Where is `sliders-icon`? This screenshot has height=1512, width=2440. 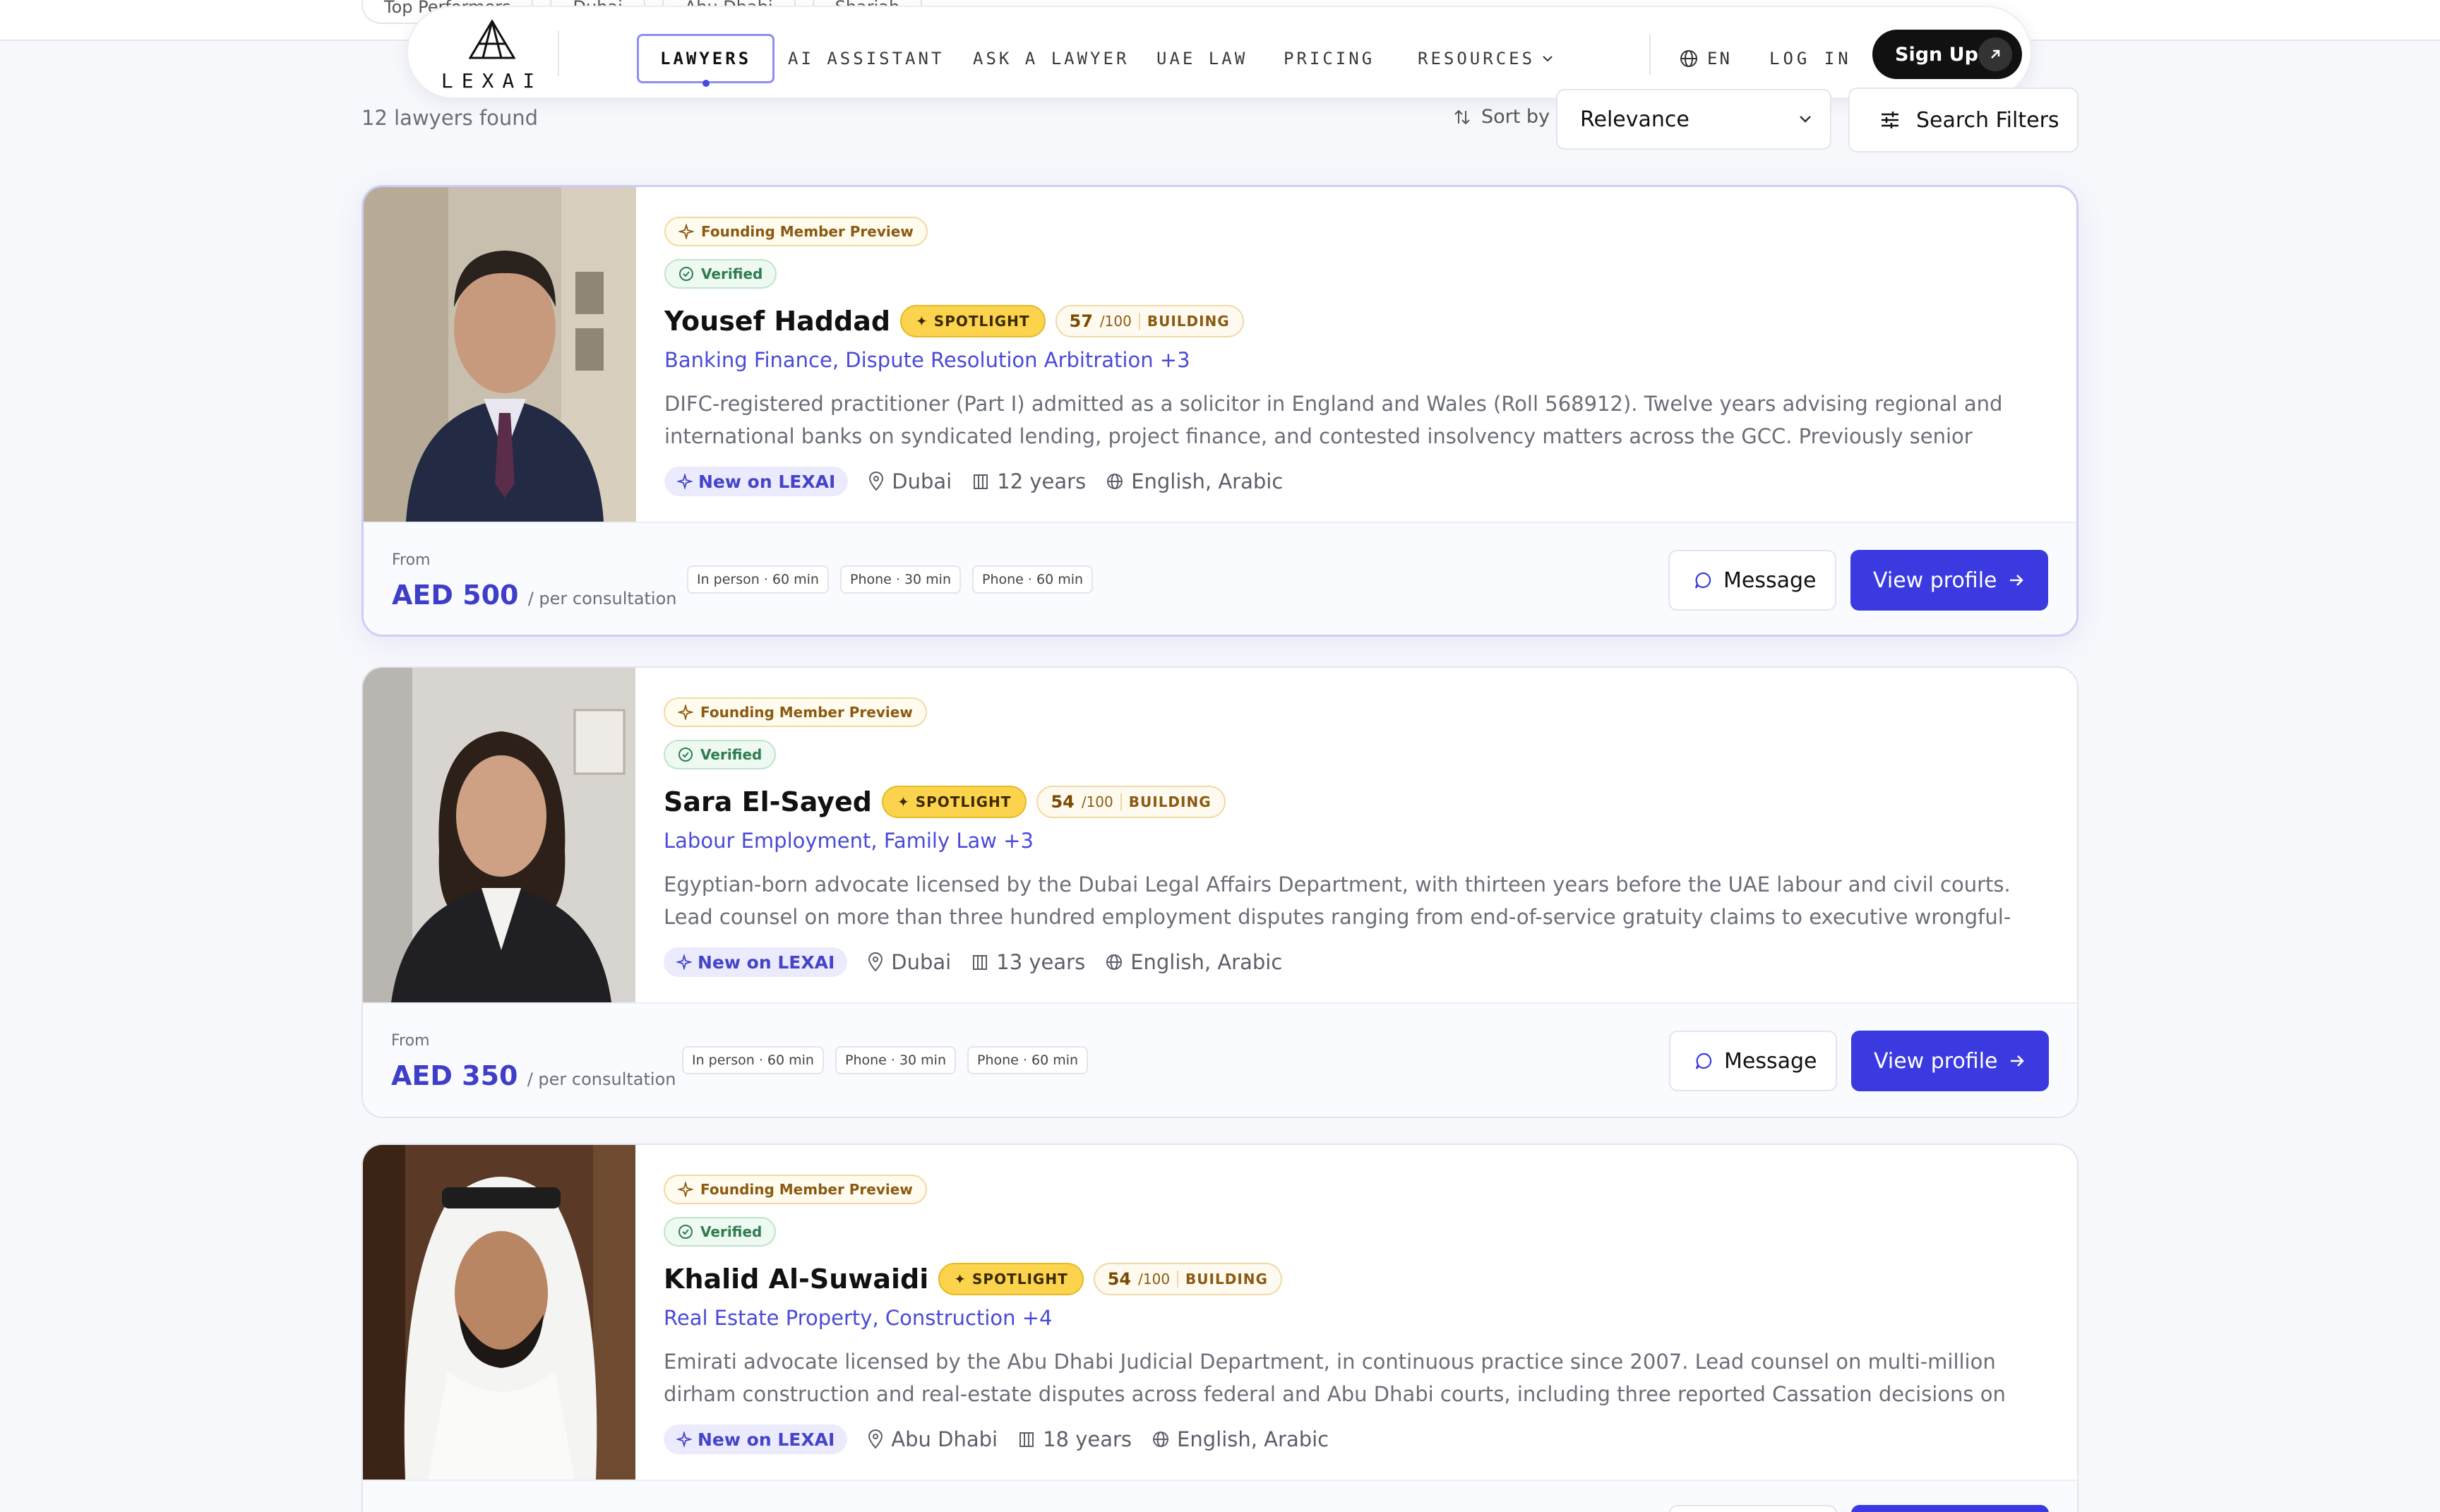
sliders-icon is located at coordinates (1890, 120).